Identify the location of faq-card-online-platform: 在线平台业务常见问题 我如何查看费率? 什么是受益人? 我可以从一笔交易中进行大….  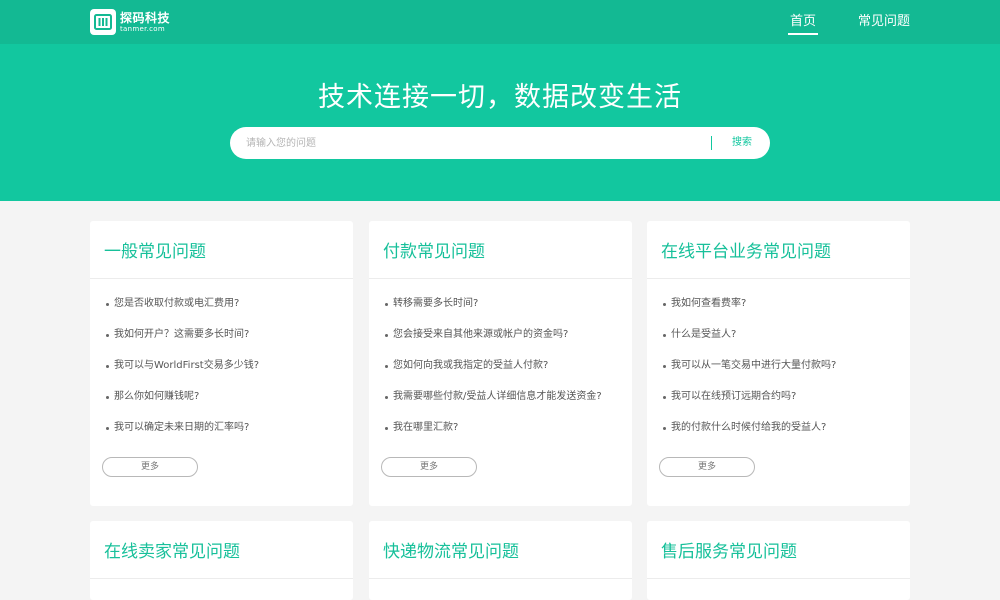
(778, 363).